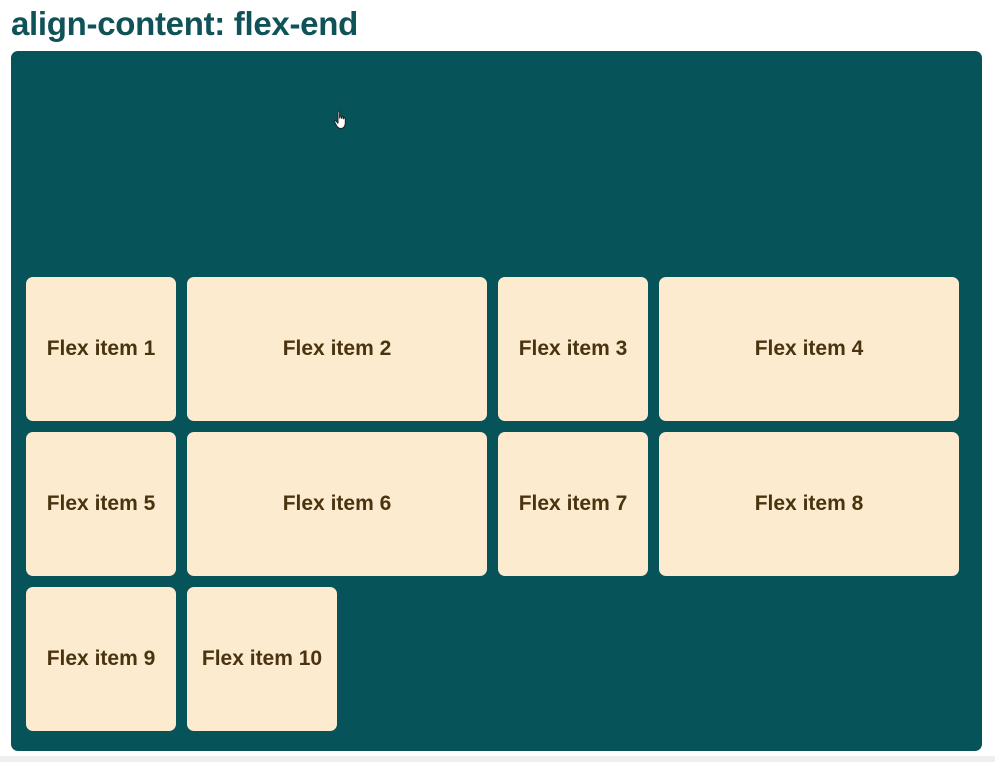  I want to click on hand-pointer-icon, so click(339, 119).